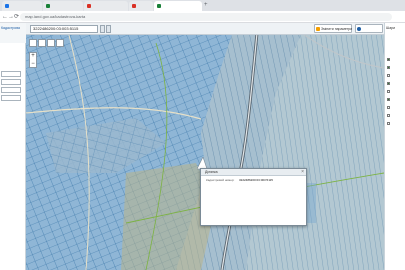 This screenshot has width=405, height=270. What do you see at coordinates (51, 43) in the screenshot?
I see `draw-tool-button` at bounding box center [51, 43].